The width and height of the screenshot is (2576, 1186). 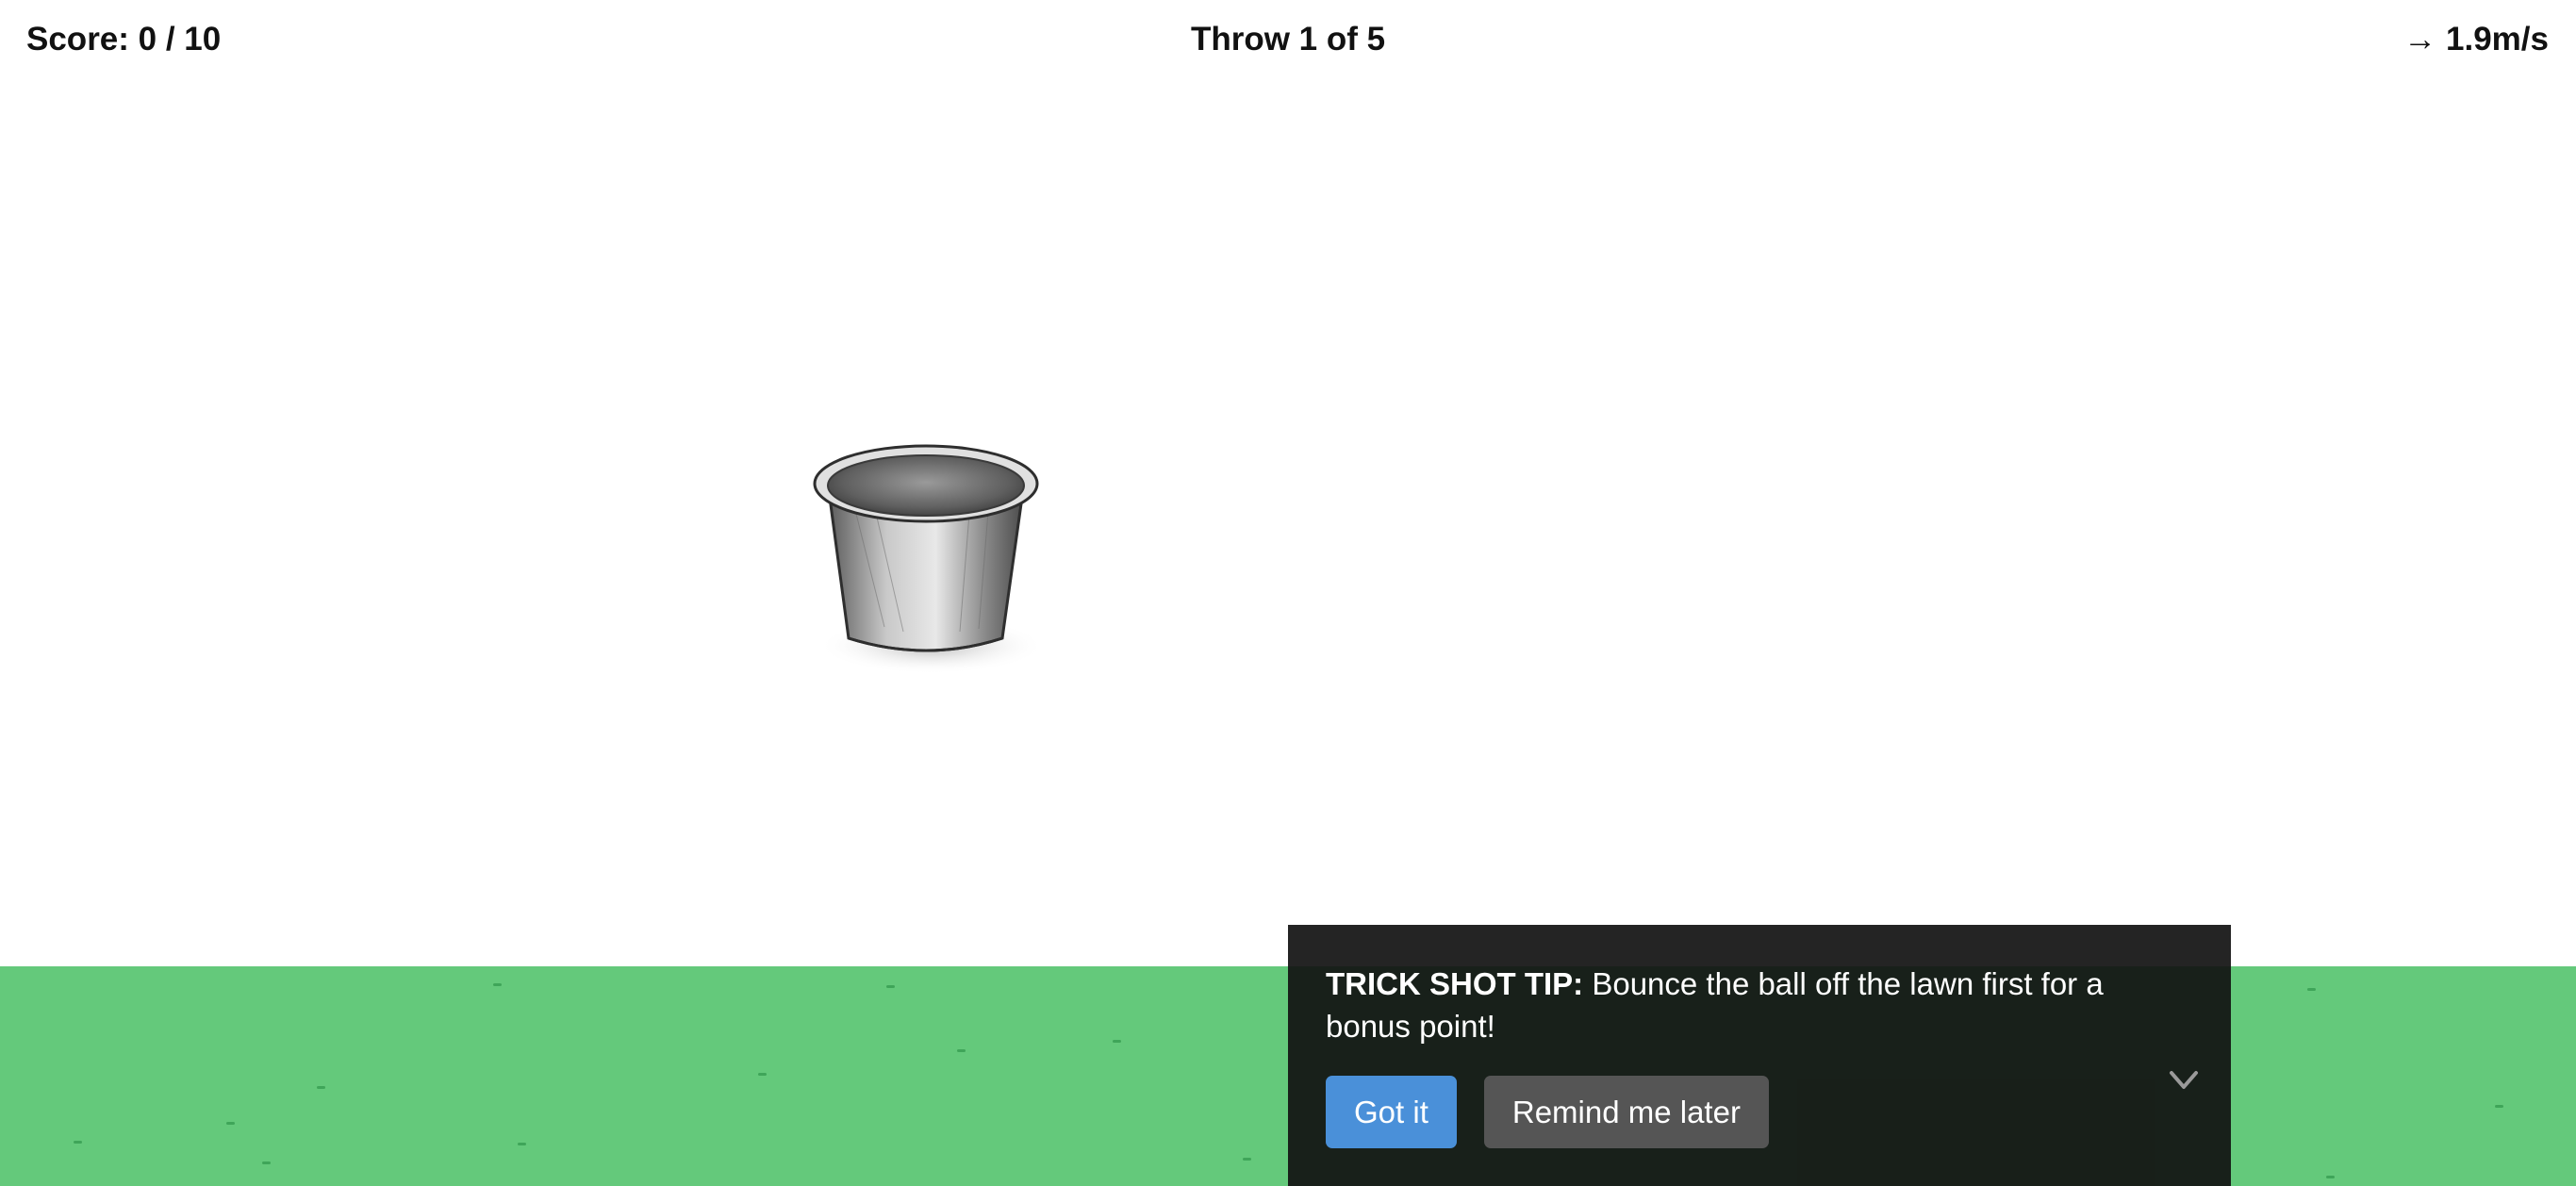 What do you see at coordinates (2184, 1079) in the screenshot?
I see `chevron-down-icon` at bounding box center [2184, 1079].